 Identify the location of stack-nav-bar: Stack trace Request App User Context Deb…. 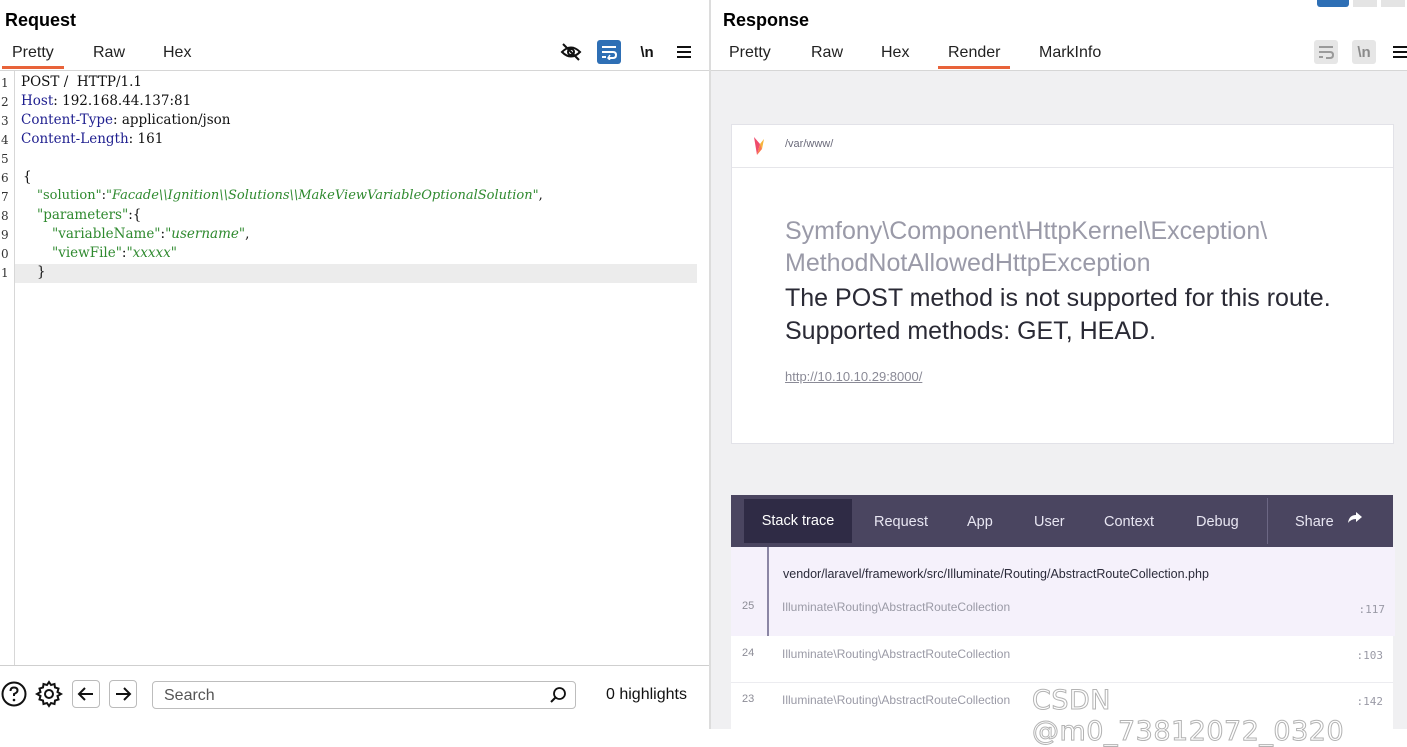
(1062, 521).